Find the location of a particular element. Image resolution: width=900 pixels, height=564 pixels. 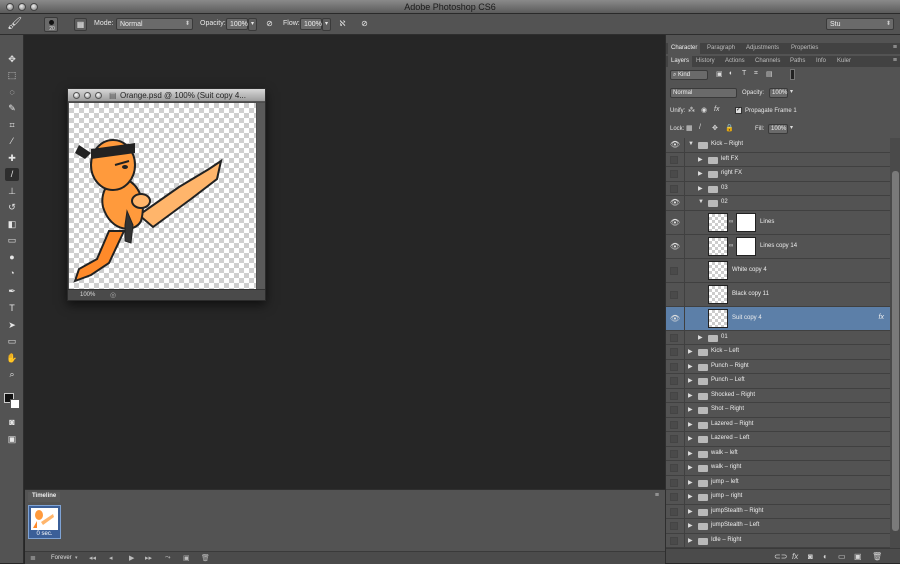

workspace-select: Stu ⬍ is located at coordinates (860, 24).